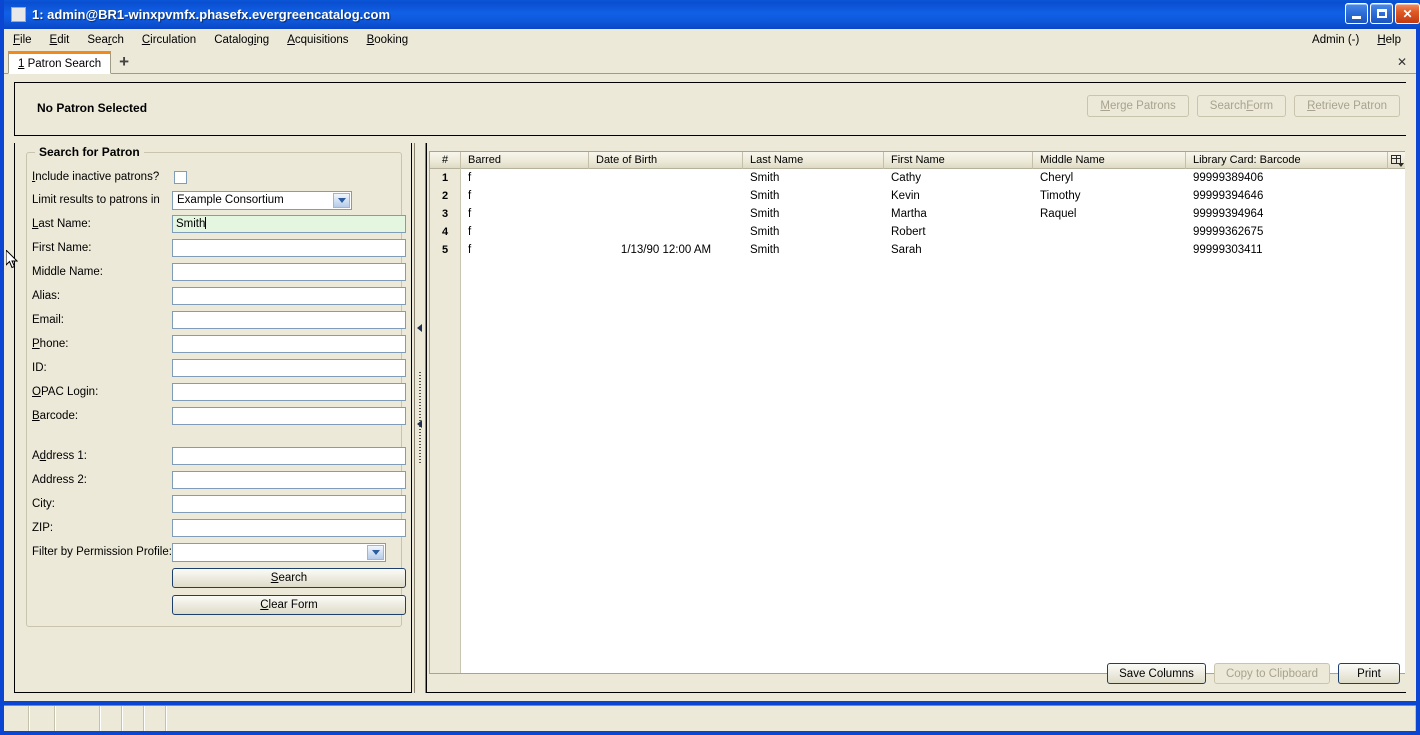 The height and width of the screenshot is (735, 1420). What do you see at coordinates (289, 248) in the screenshot?
I see `first-name-input` at bounding box center [289, 248].